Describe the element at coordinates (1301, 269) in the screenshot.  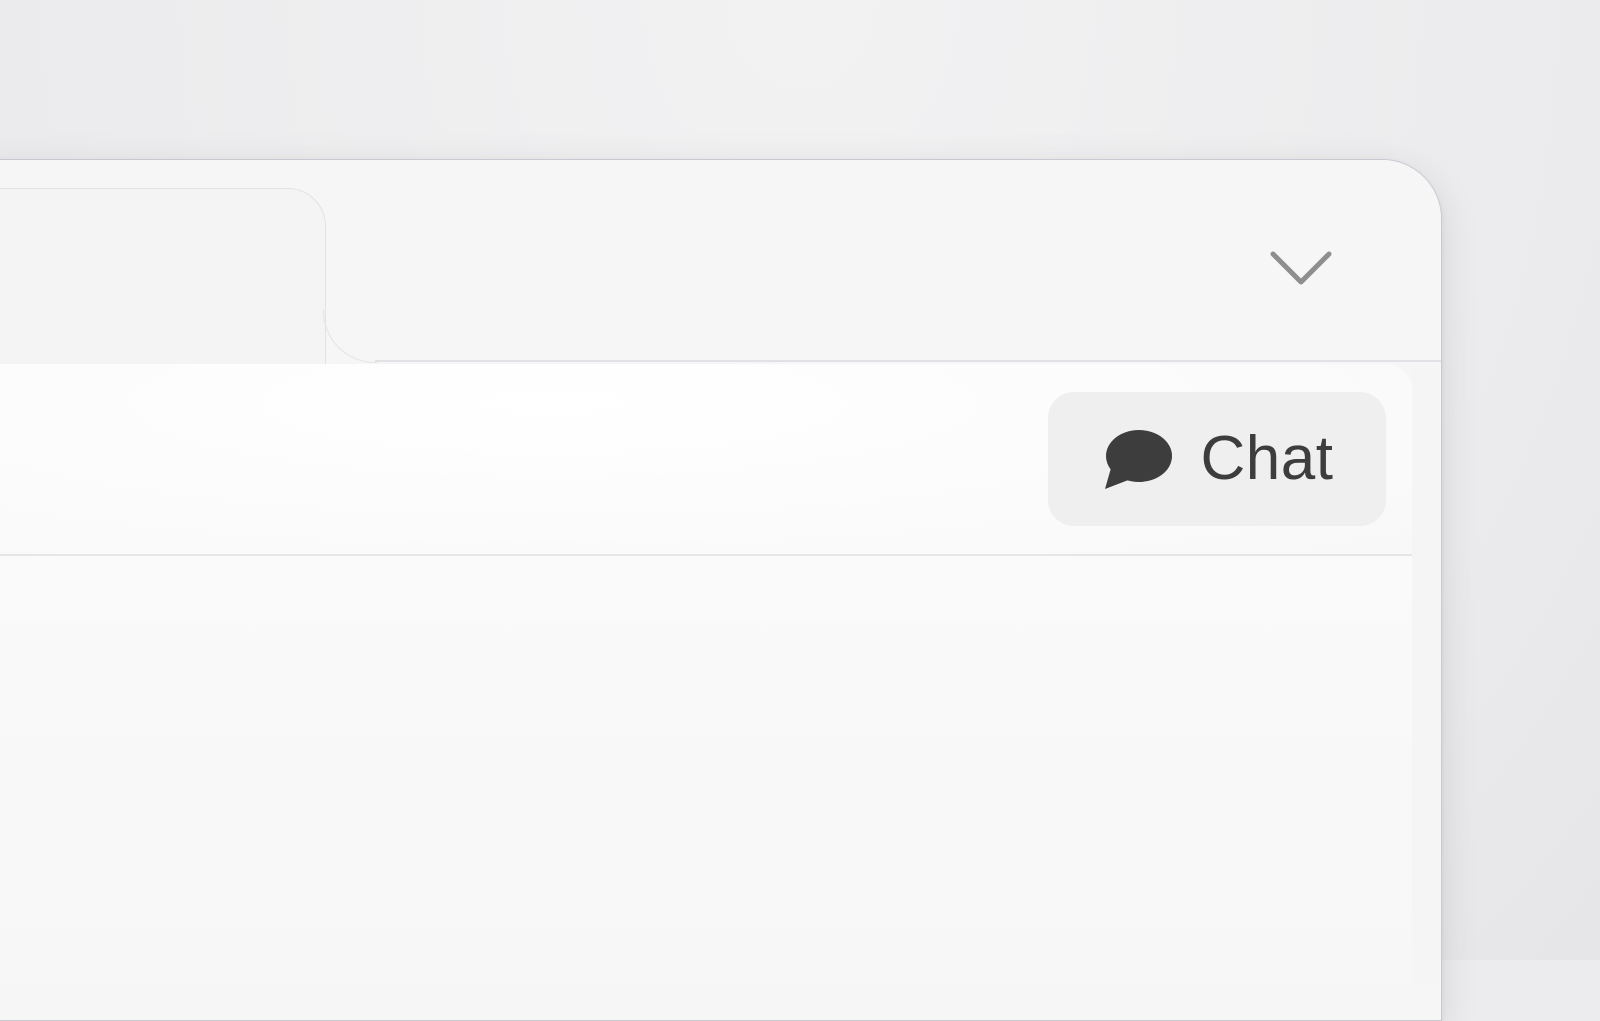
I see `chevron-down-icon` at that location.